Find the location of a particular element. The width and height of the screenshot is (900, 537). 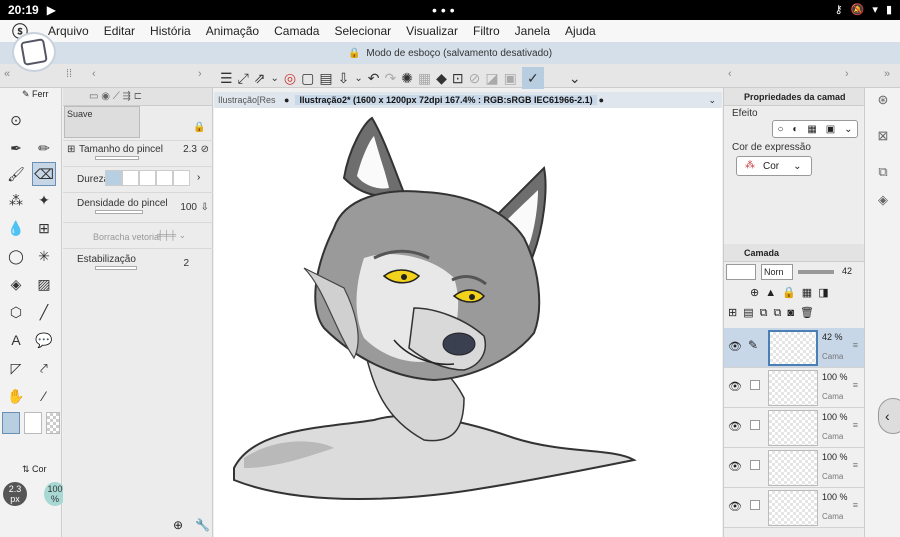

tool-tab: ✎ Ferr is located at coordinates (35, 94).